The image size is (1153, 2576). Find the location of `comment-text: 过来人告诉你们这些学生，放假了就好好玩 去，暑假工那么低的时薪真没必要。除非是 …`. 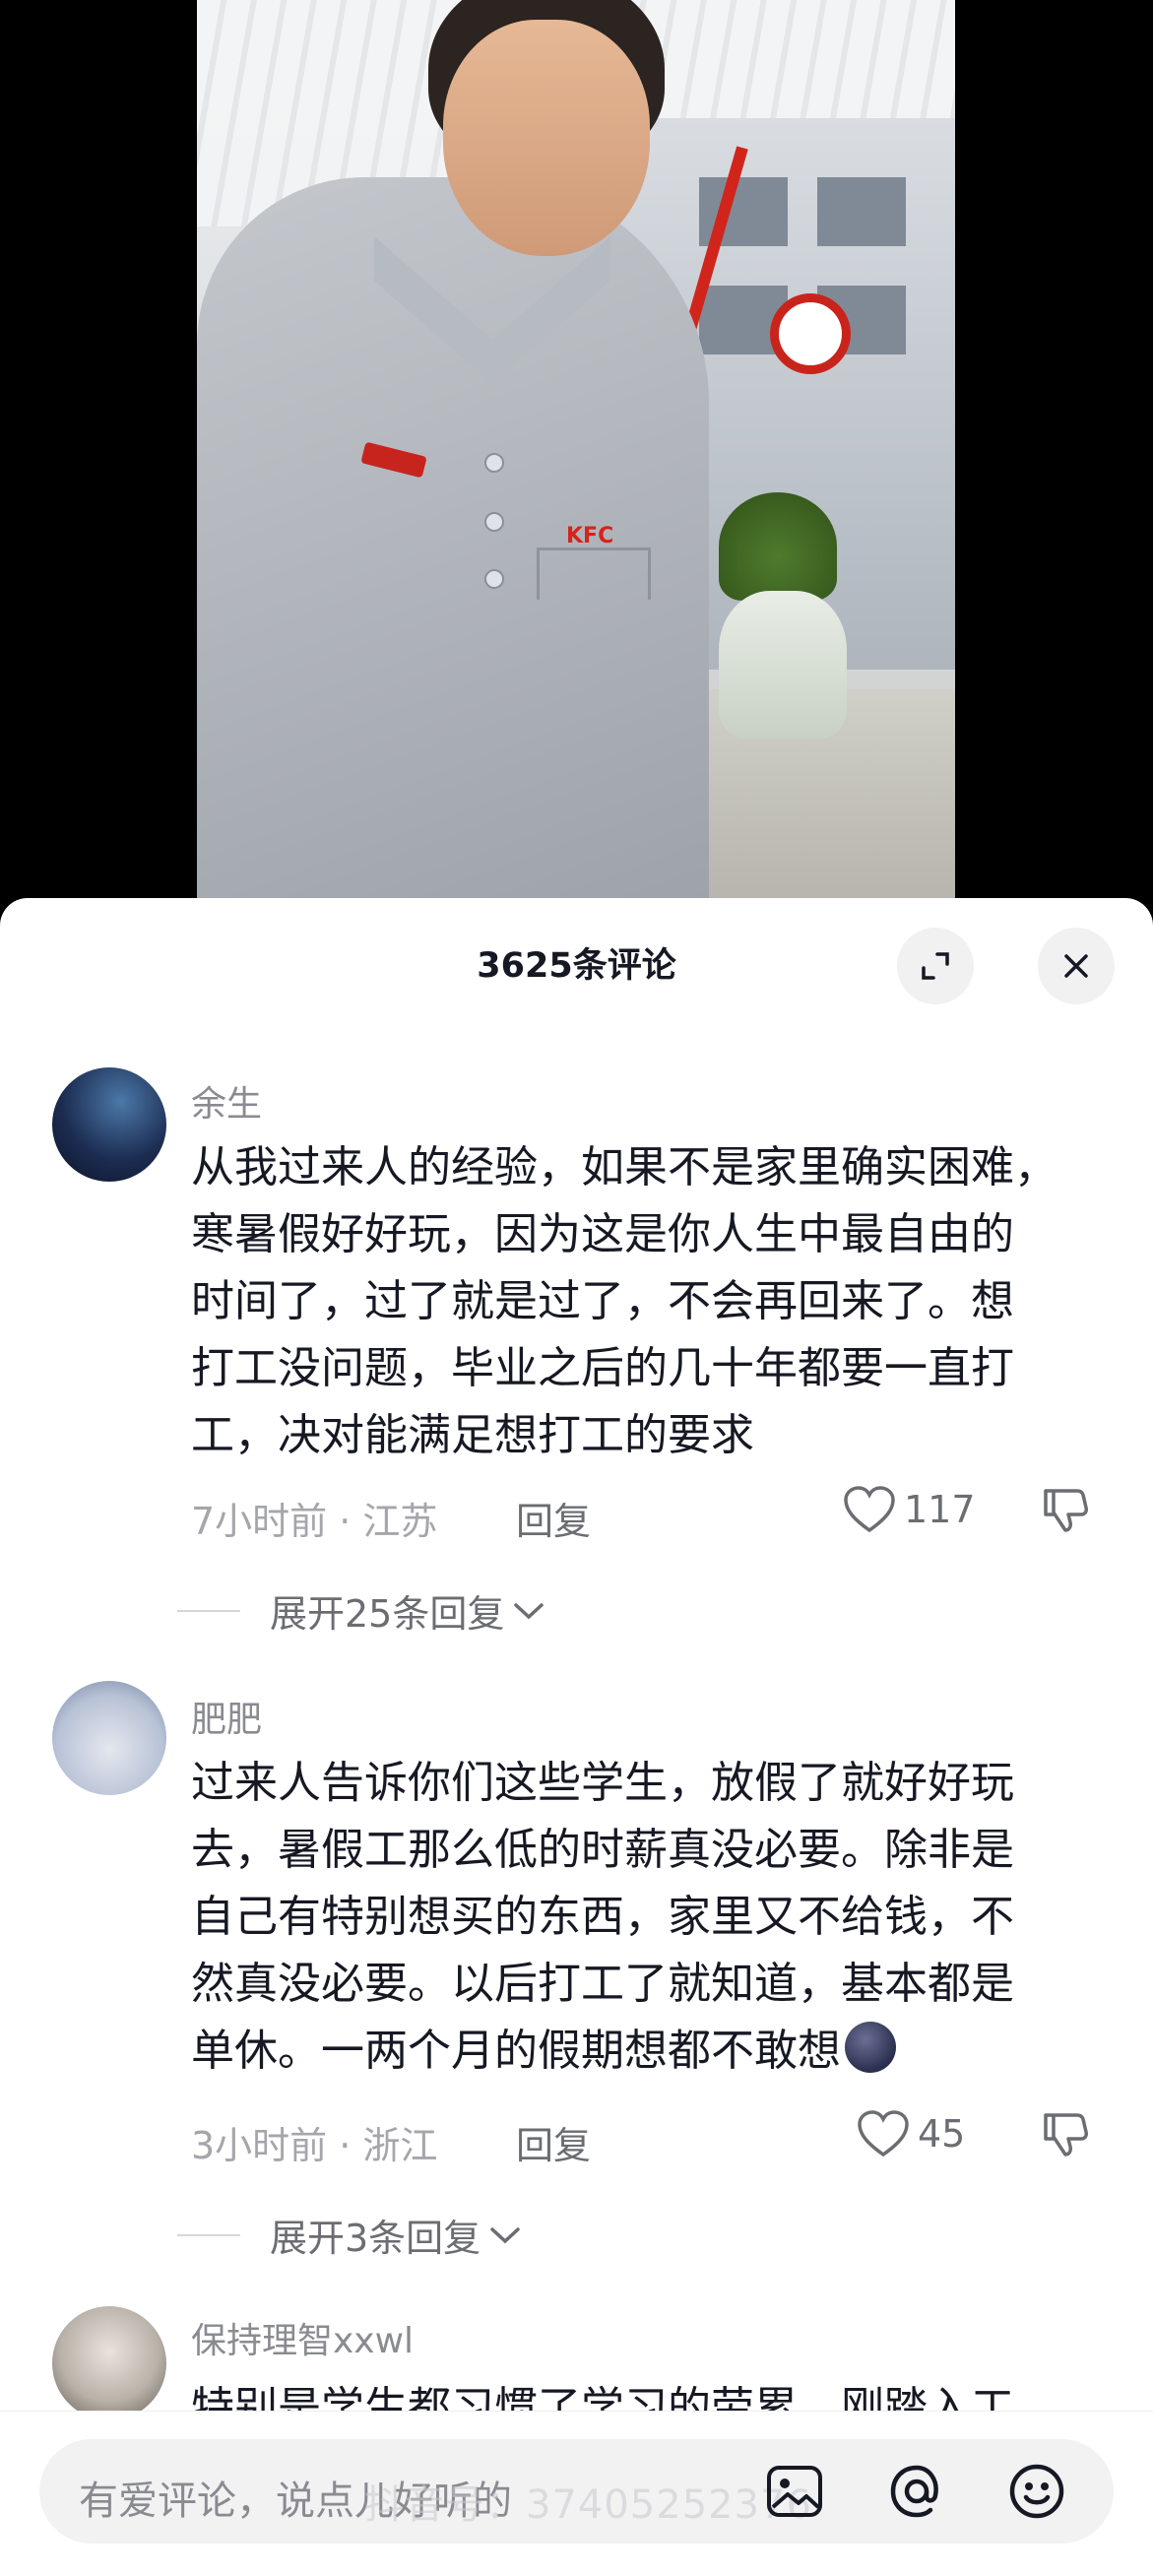

comment-text: 过来人告诉你们这些学生，放假了就好好玩 去，暑假工那么低的时薪真没必要。除非是 … is located at coordinates (603, 1917).